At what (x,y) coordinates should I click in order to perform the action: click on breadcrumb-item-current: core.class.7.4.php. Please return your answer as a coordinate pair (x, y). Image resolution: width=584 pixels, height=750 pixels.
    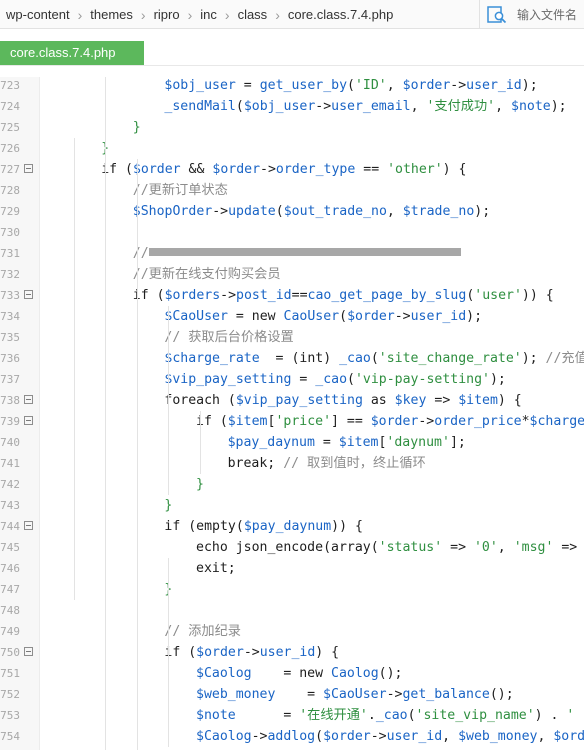
    Looking at the image, I should click on (341, 14).